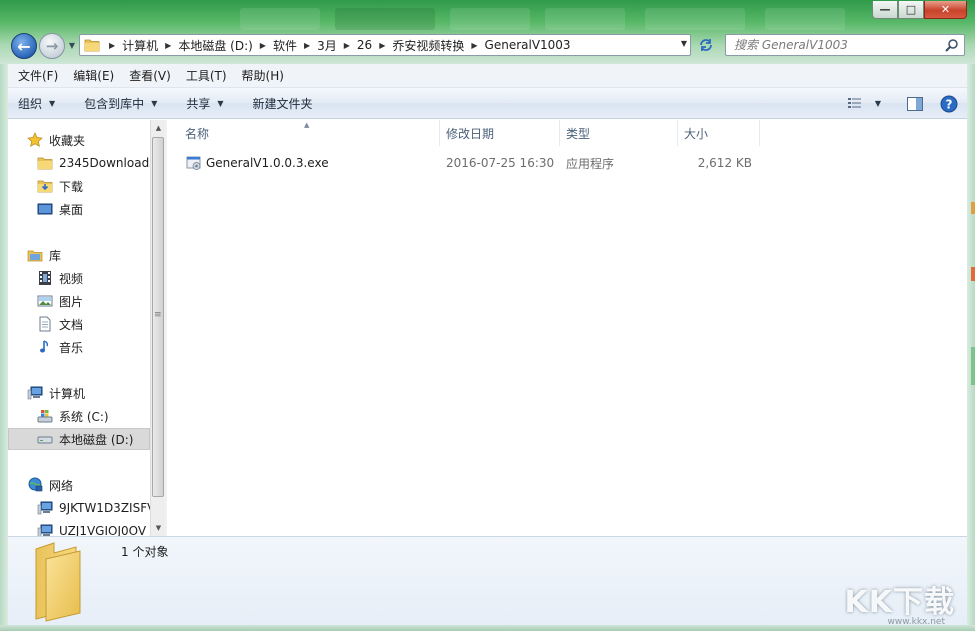 The width and height of the screenshot is (975, 631). Describe the element at coordinates (855, 104) in the screenshot. I see `change-view-button` at that location.